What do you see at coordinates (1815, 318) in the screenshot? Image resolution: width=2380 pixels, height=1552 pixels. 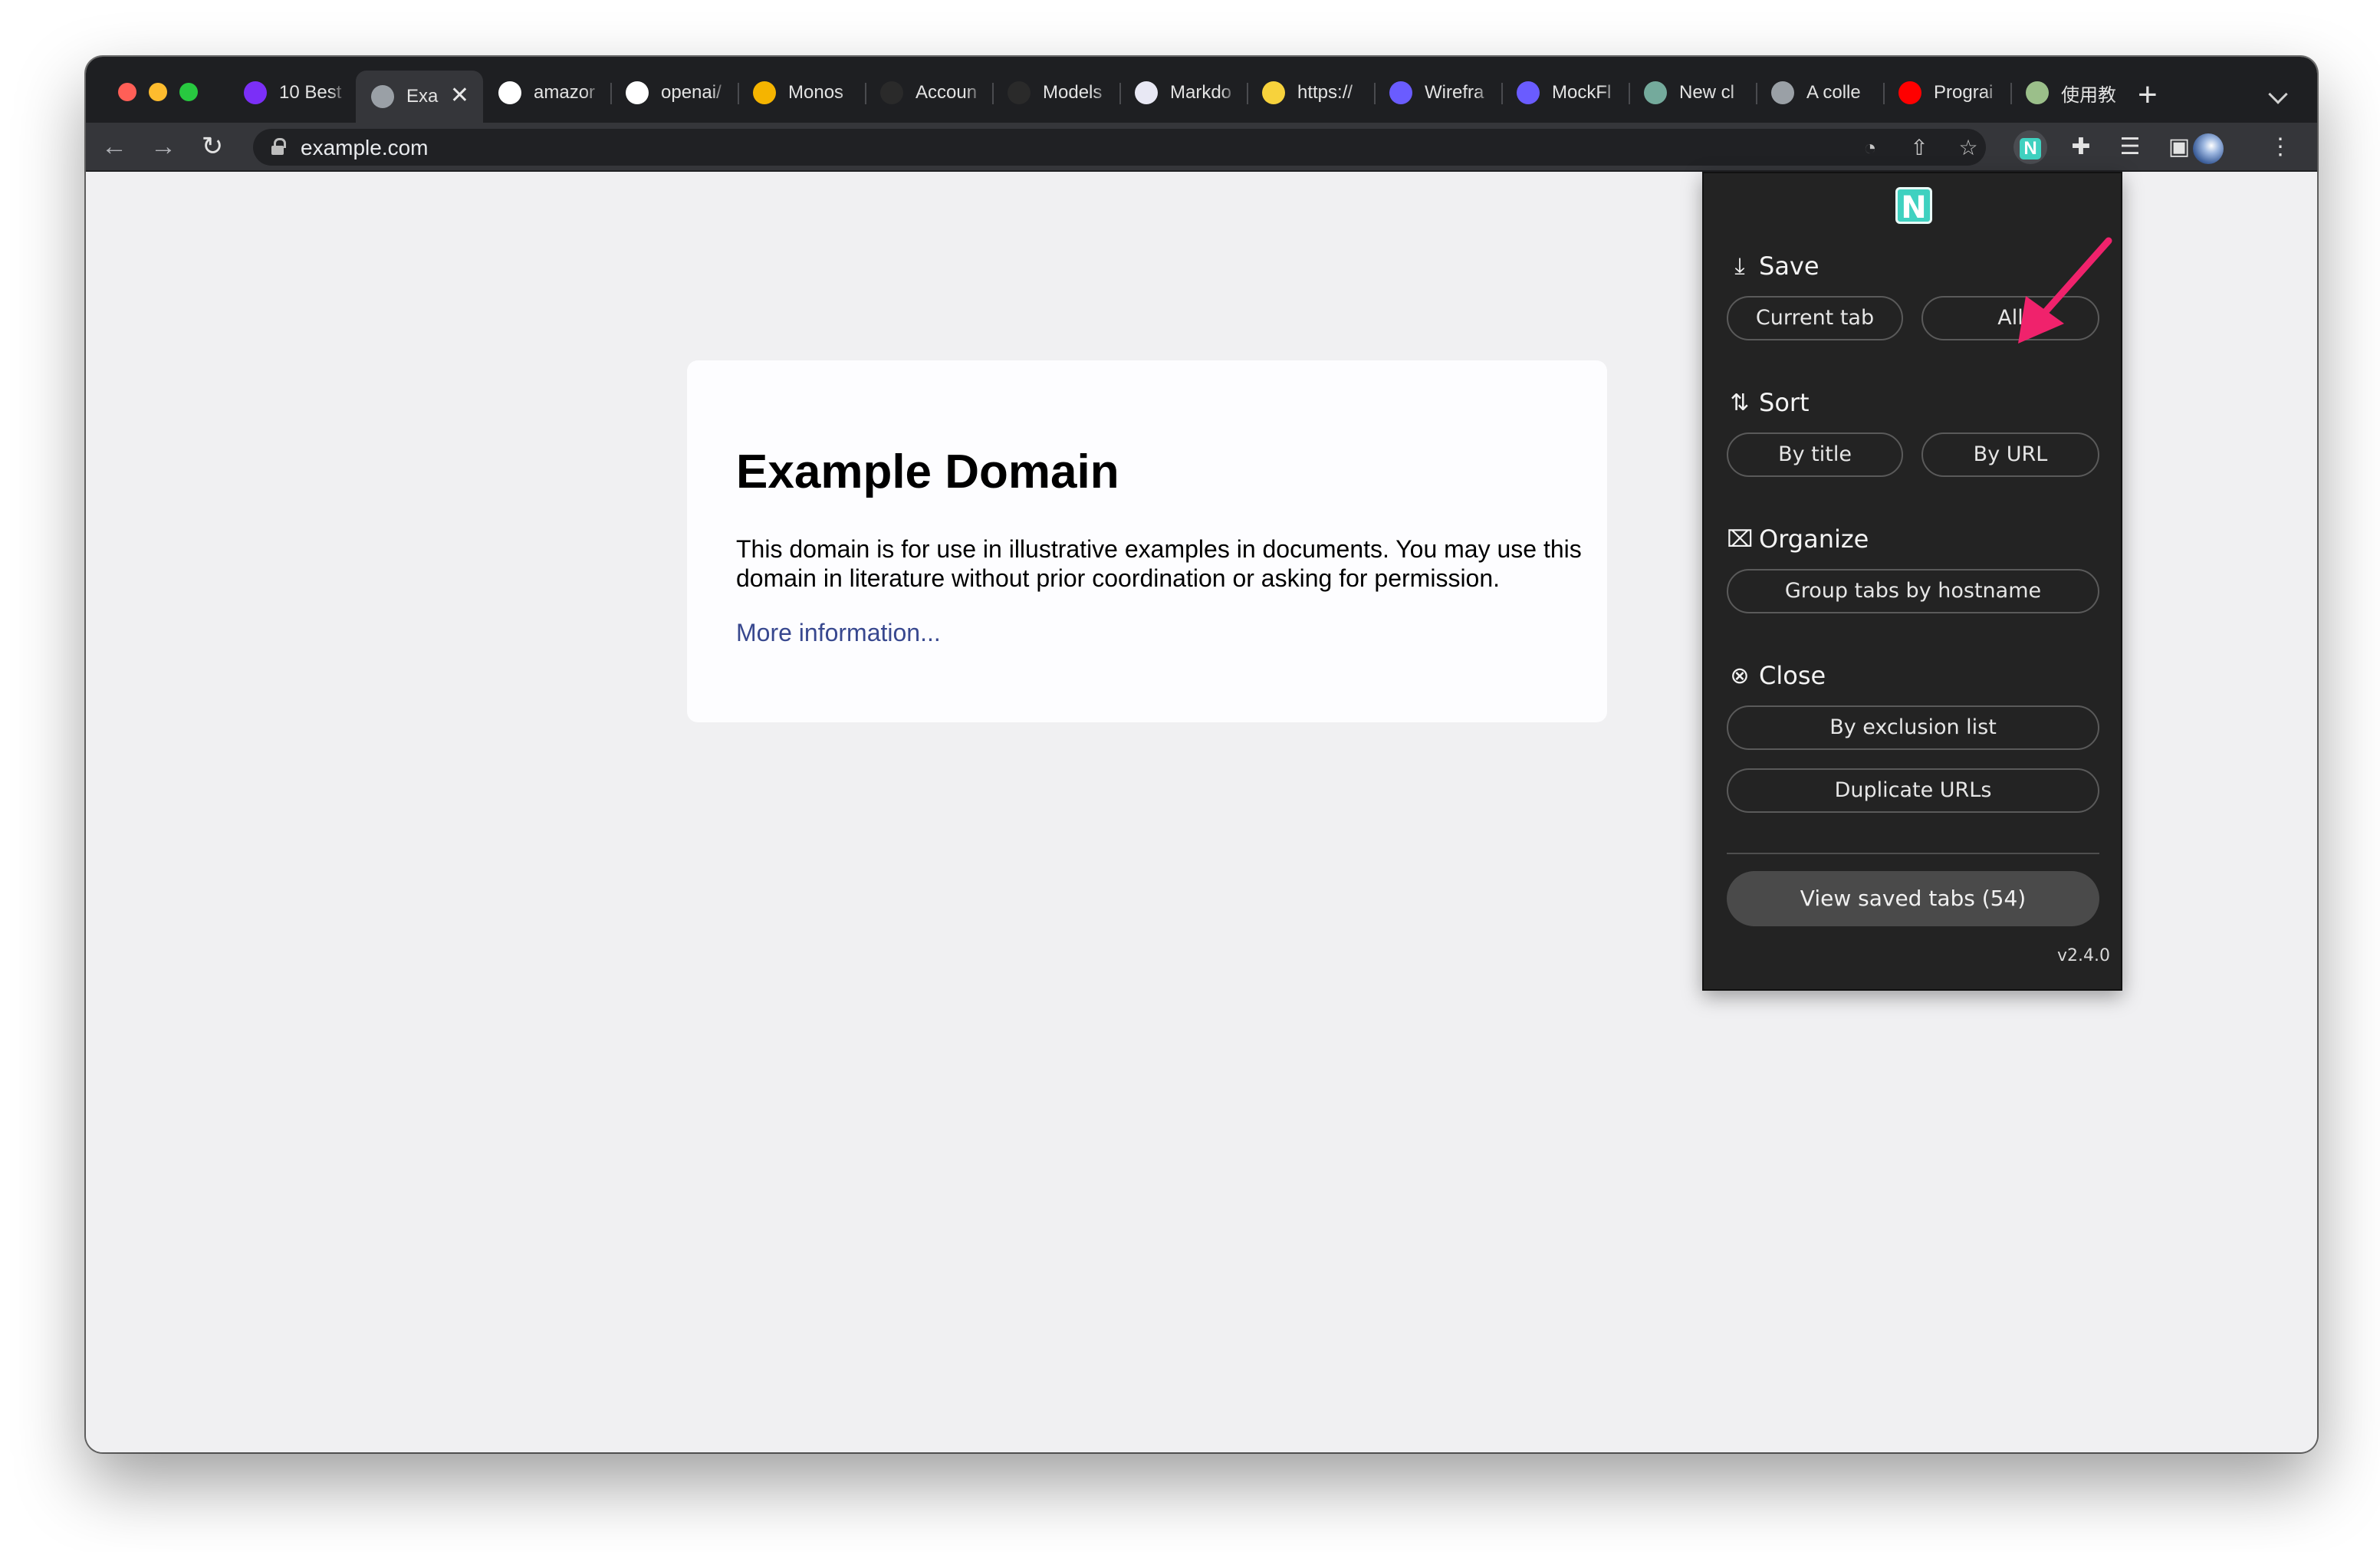 I see `save-current-tab-button: Current tab` at bounding box center [1815, 318].